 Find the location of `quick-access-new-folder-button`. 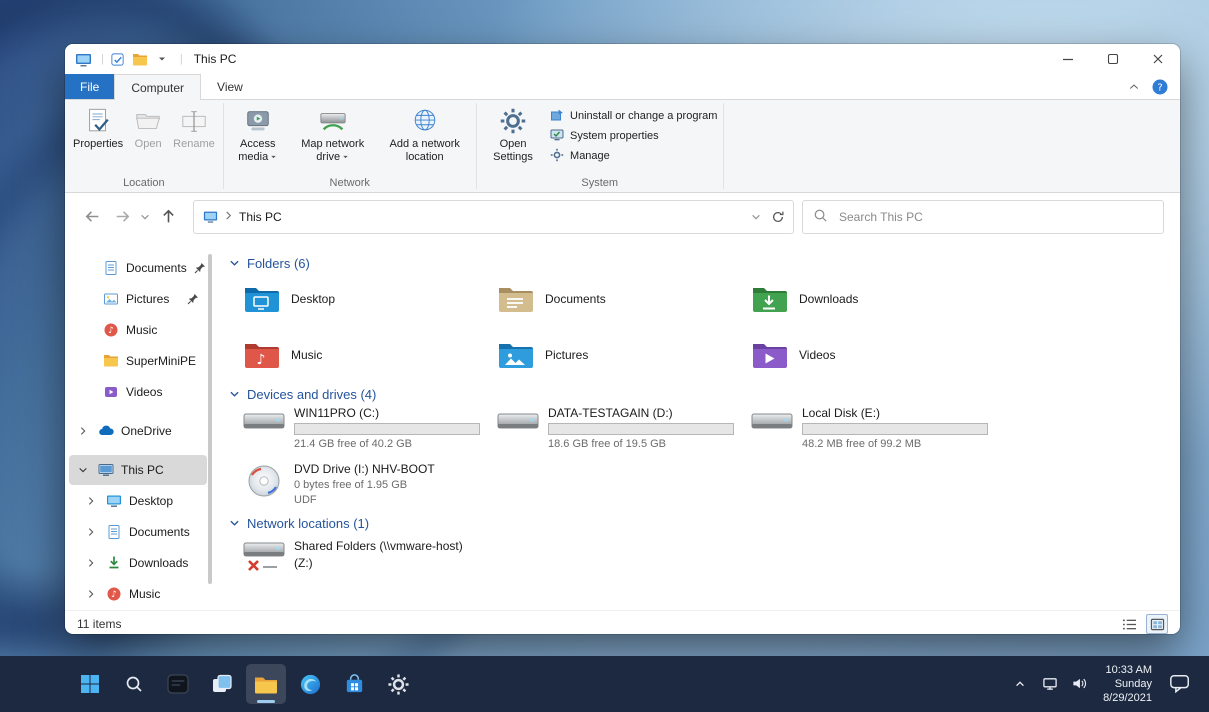

quick-access-new-folder-button is located at coordinates (140, 59).